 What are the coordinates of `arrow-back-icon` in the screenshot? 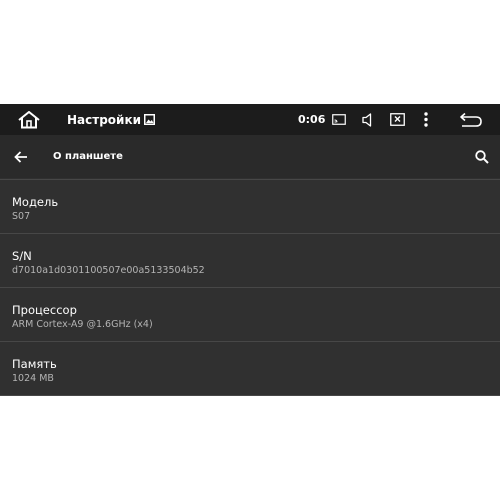 It's located at (21, 156).